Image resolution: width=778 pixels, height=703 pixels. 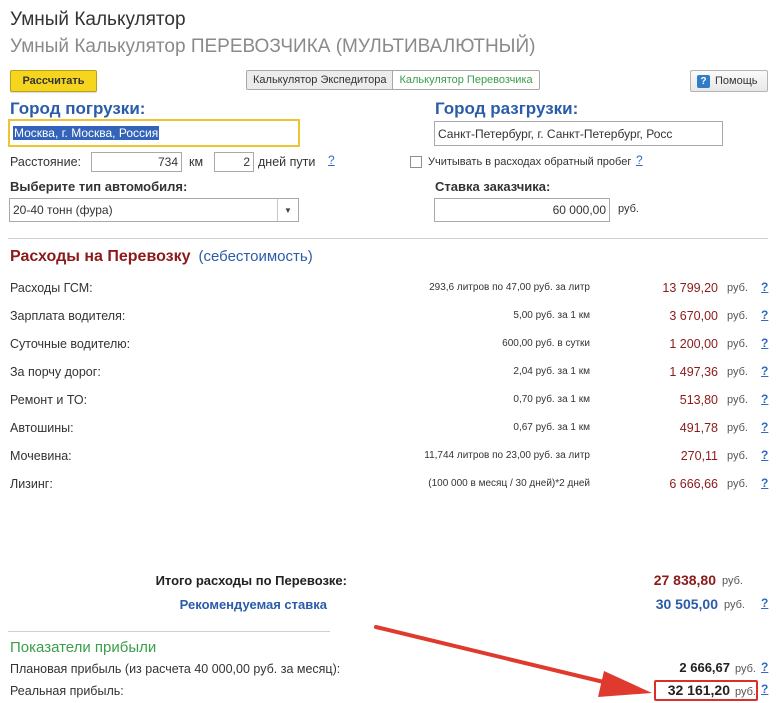 What do you see at coordinates (513, 661) in the screenshot?
I see `annotation-arrow-icon` at bounding box center [513, 661].